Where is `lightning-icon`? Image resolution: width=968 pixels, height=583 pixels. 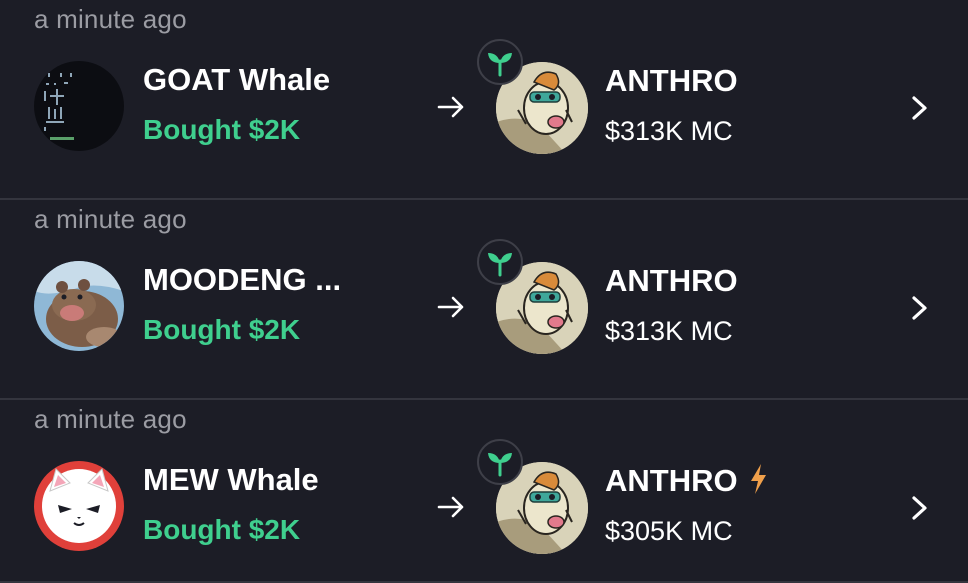 lightning-icon is located at coordinates (758, 479).